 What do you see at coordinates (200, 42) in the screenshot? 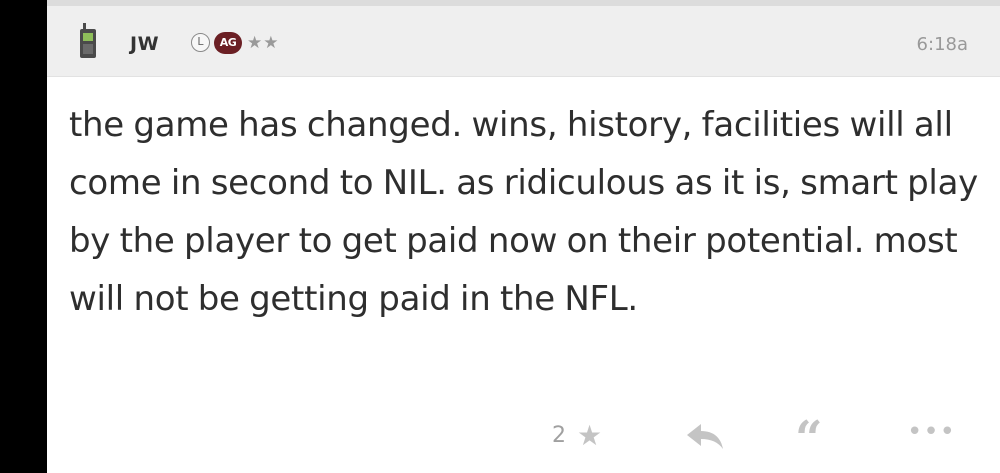
I see `badge-l: L` at bounding box center [200, 42].